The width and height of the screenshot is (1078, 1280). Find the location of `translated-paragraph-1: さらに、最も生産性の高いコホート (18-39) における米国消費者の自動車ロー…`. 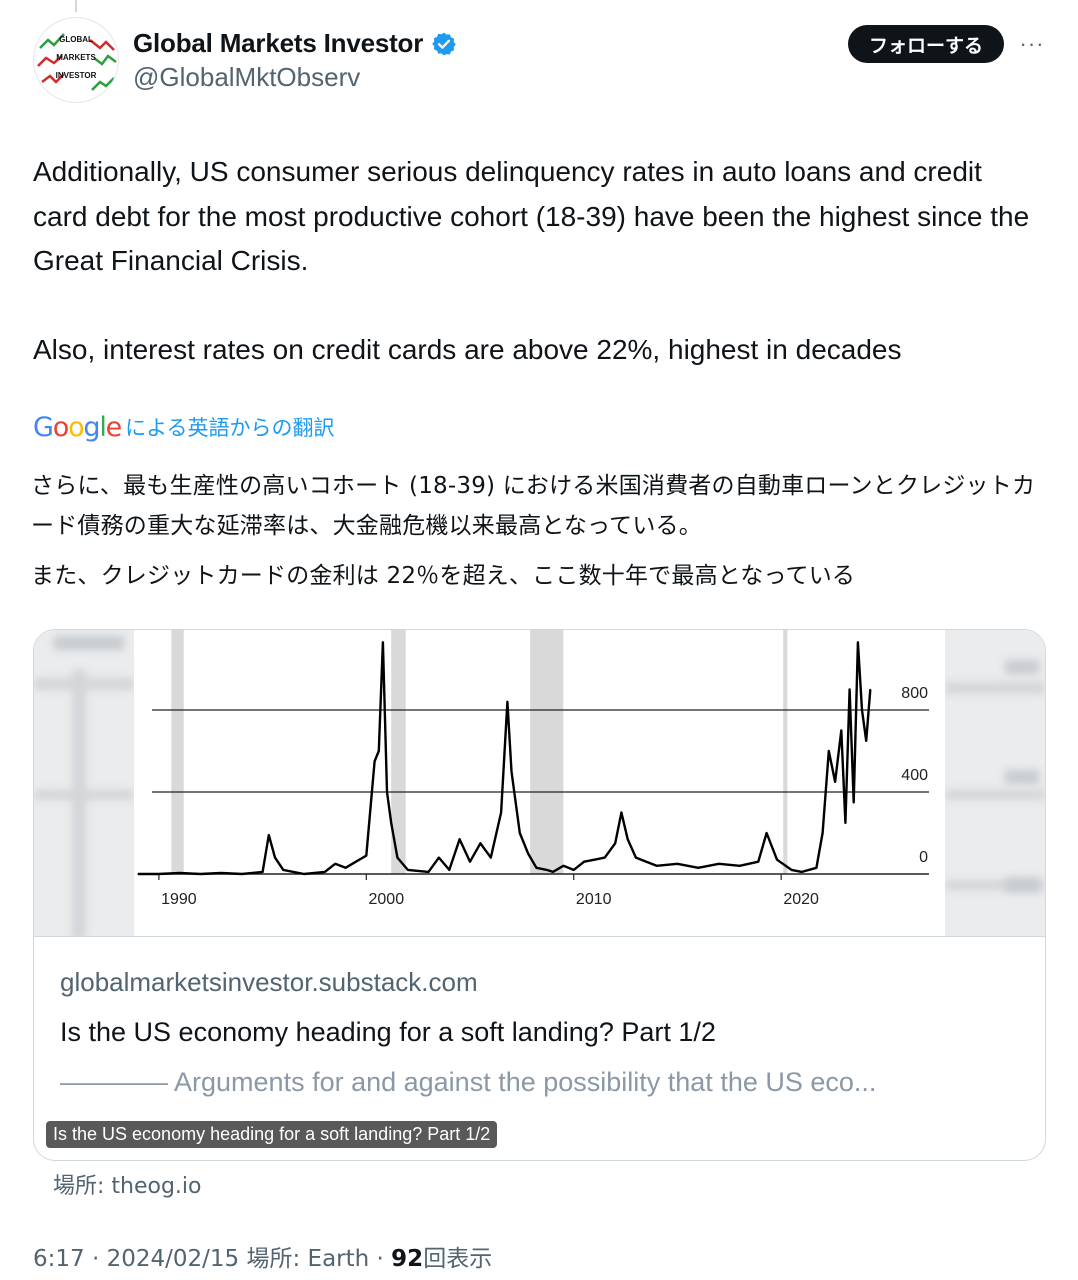

translated-paragraph-1: さらに、最も生産性の高いコホート (18-39) における米国消費者の自動車ロー… is located at coordinates (533, 506).